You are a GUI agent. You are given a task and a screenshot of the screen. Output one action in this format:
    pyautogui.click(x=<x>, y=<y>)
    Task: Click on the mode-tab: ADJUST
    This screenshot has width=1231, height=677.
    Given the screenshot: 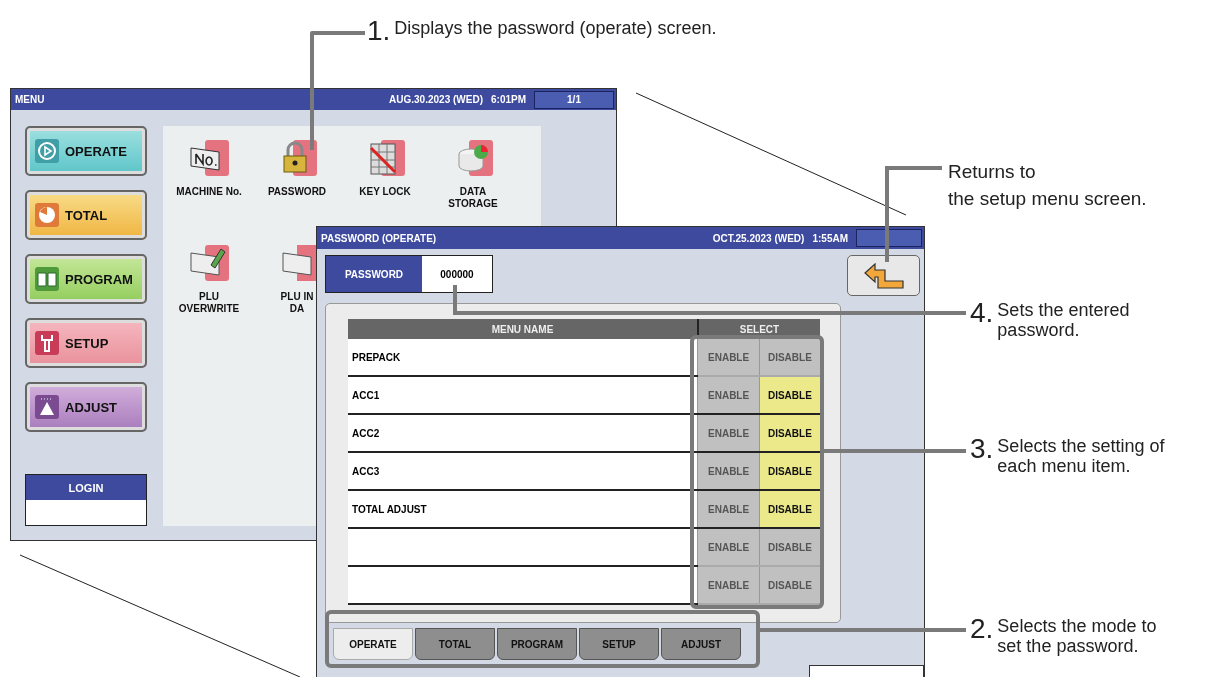 What is the action you would take?
    pyautogui.click(x=701, y=644)
    